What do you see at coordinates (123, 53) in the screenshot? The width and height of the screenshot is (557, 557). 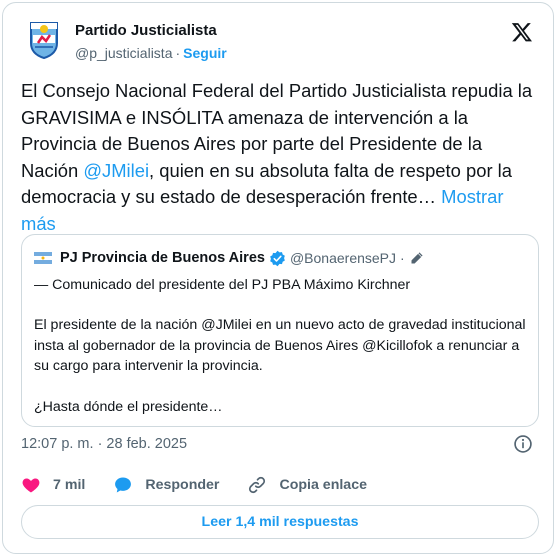 I see `author-handle: @p_justicialista` at bounding box center [123, 53].